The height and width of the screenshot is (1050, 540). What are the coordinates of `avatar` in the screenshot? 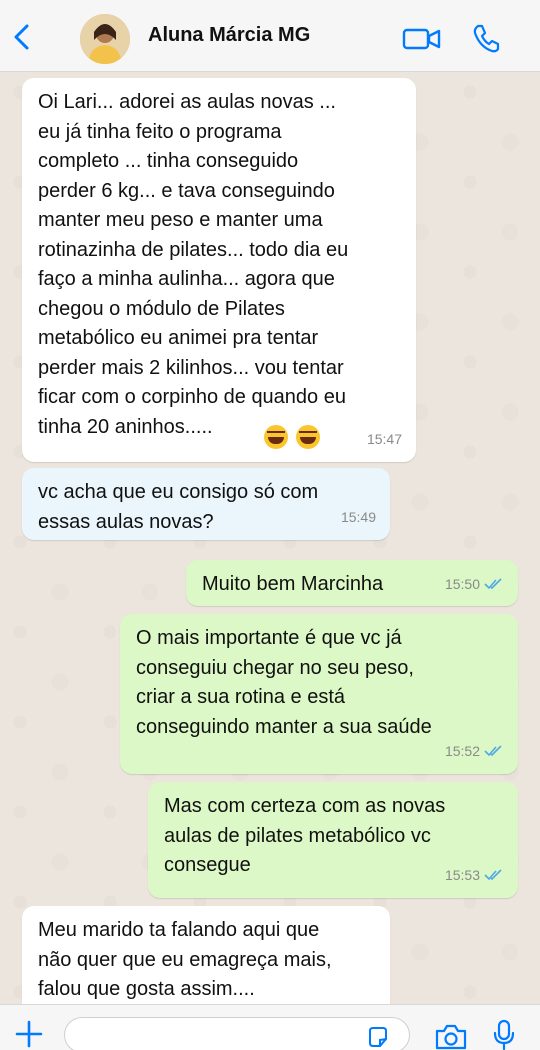 It's located at (105, 39).